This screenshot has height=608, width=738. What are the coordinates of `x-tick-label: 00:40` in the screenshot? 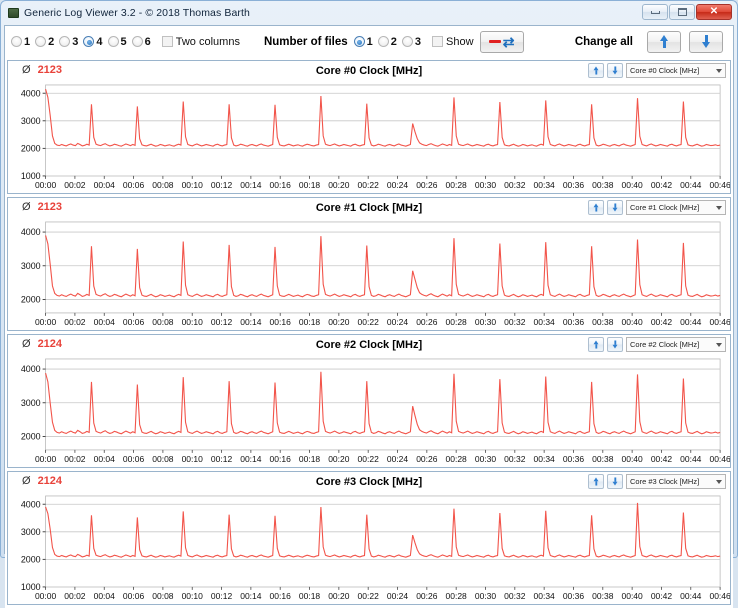 It's located at (632, 184).